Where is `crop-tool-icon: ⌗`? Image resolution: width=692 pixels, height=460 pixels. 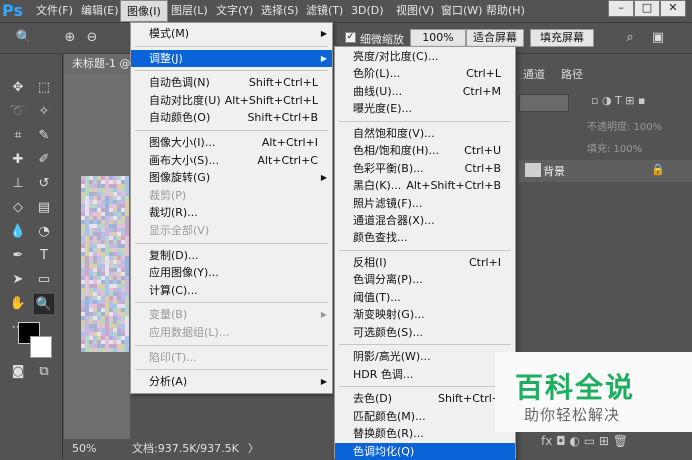
crop-tool-icon: ⌗ is located at coordinates (18, 136).